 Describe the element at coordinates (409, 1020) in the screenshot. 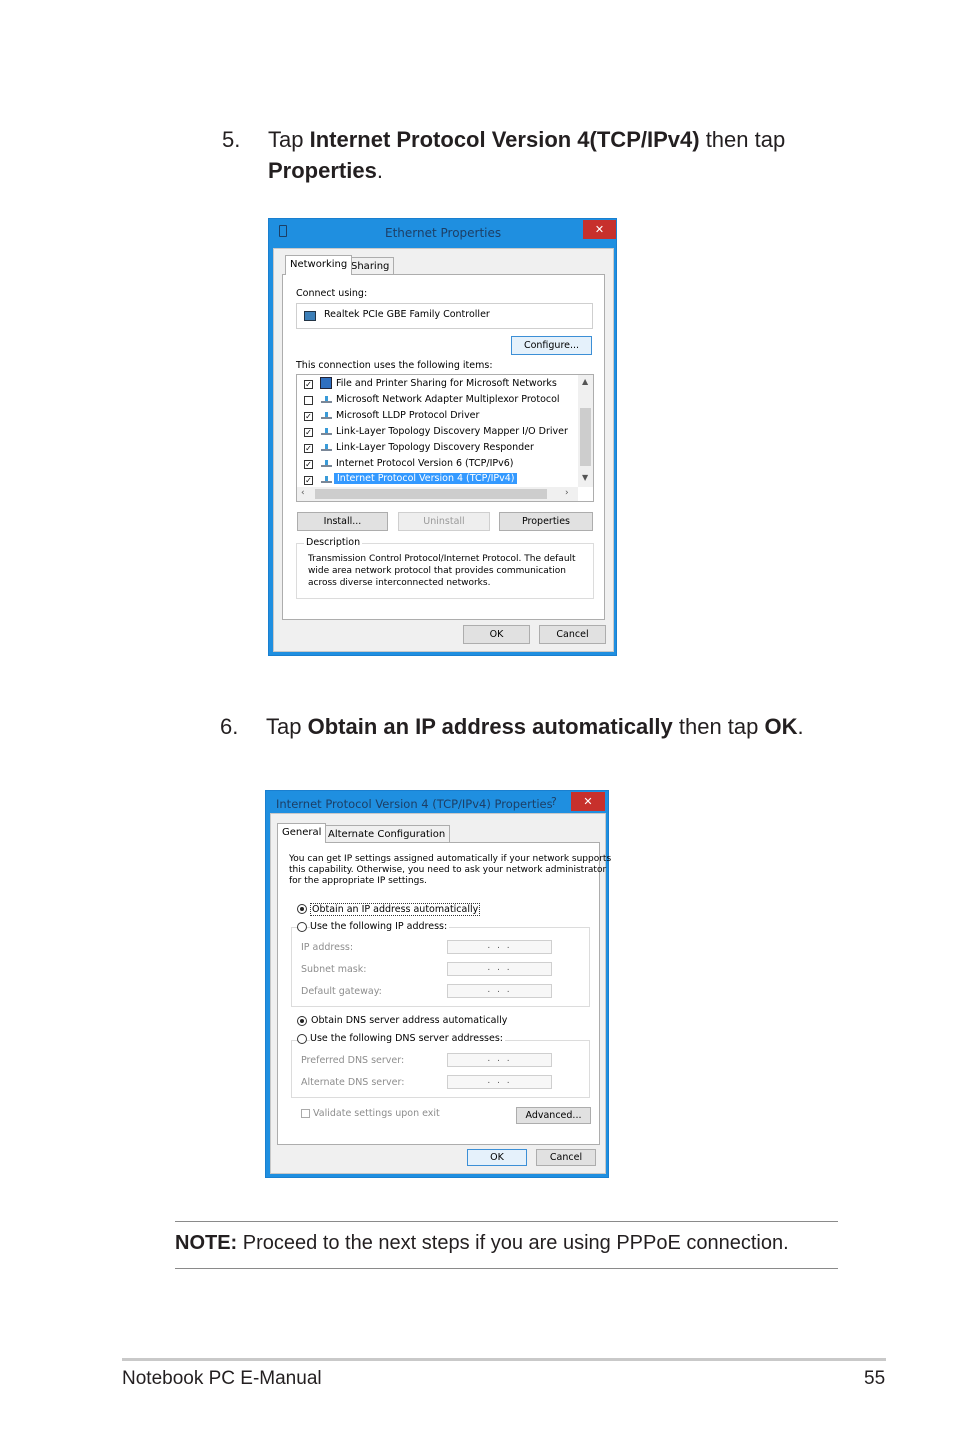

I see `obtain-dns-label: Obtain DNS server address automatically` at that location.